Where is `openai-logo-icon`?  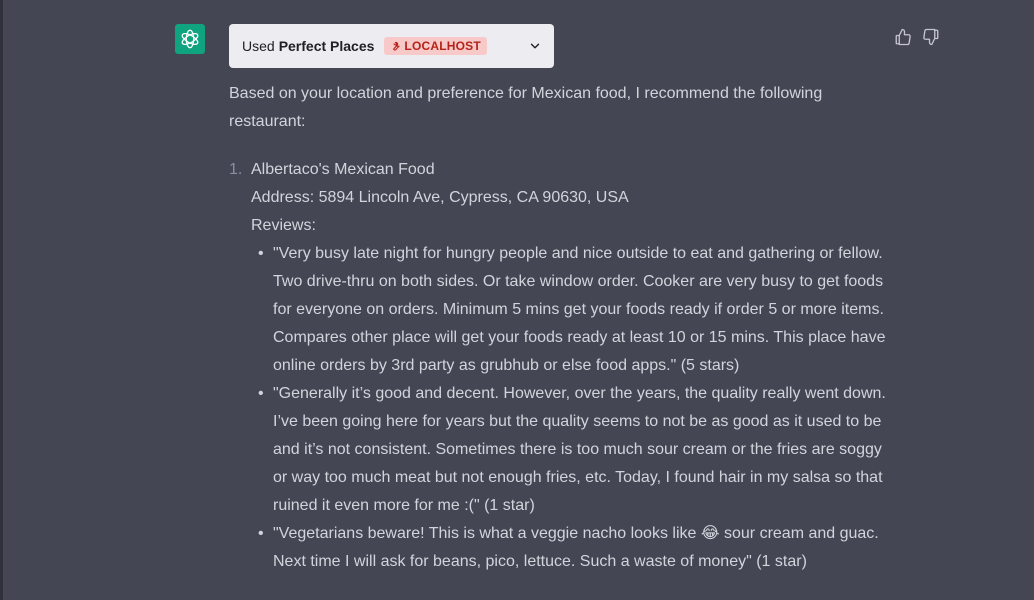
openai-logo-icon is located at coordinates (190, 39).